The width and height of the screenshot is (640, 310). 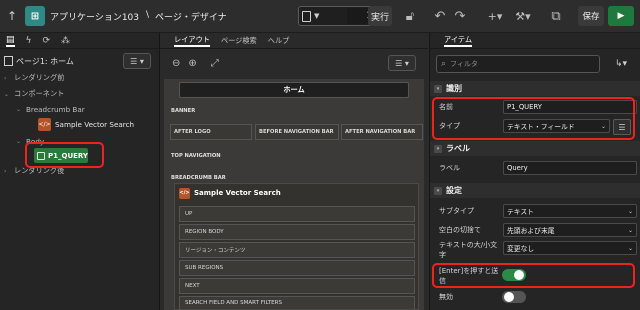 I want to click on create-menu-icon: +▾, so click(x=495, y=16).